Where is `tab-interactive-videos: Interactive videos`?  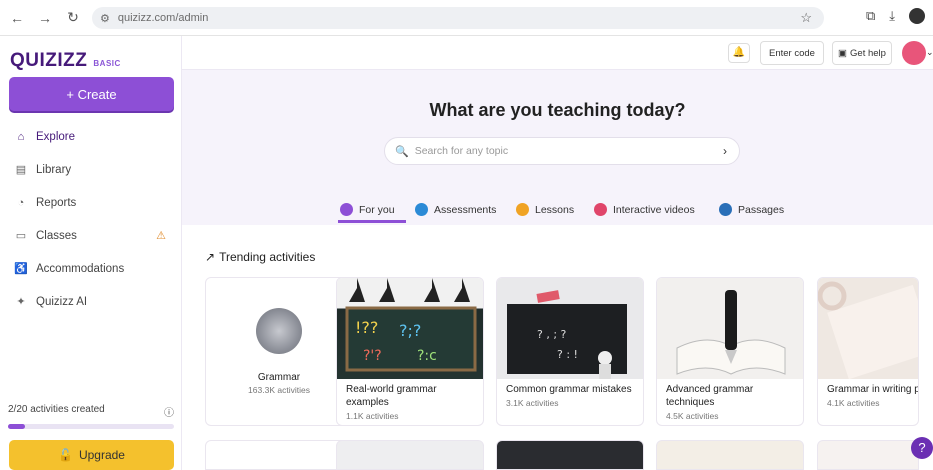
tab-interactive-videos: Interactive videos is located at coordinates (644, 209).